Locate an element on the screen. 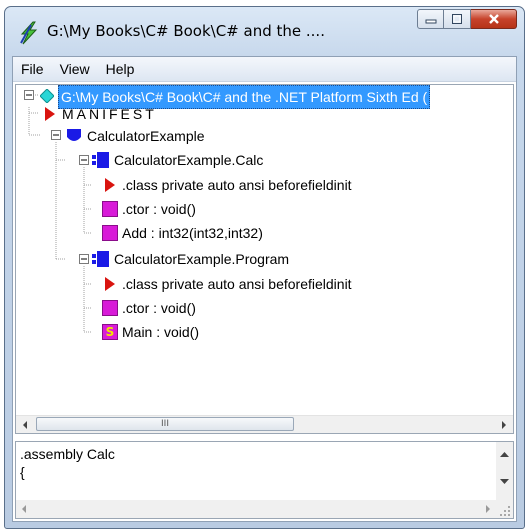 Image resolution: width=529 pixels, height=531 pixels. close-button is located at coordinates (494, 19).